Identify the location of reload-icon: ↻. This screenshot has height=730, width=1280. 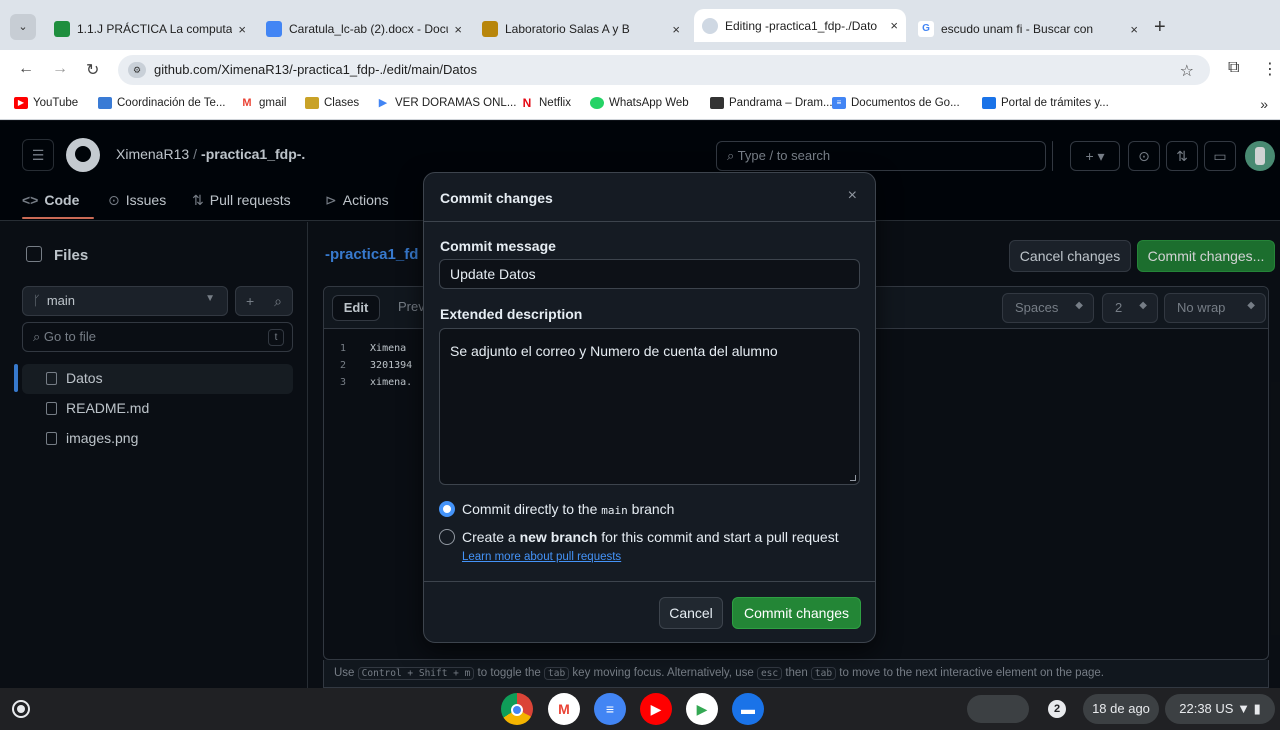
(92, 70).